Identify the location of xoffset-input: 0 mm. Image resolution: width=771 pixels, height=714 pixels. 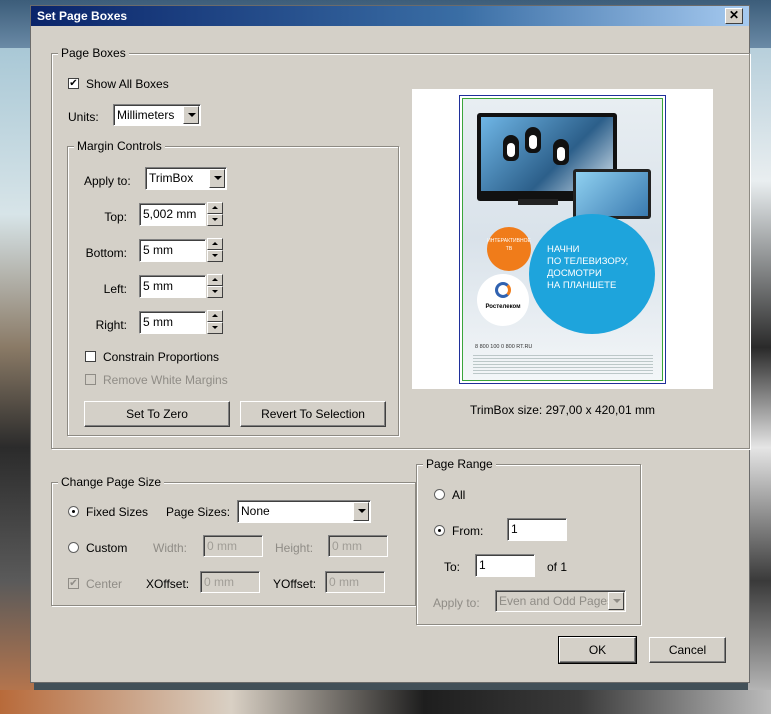
(230, 582).